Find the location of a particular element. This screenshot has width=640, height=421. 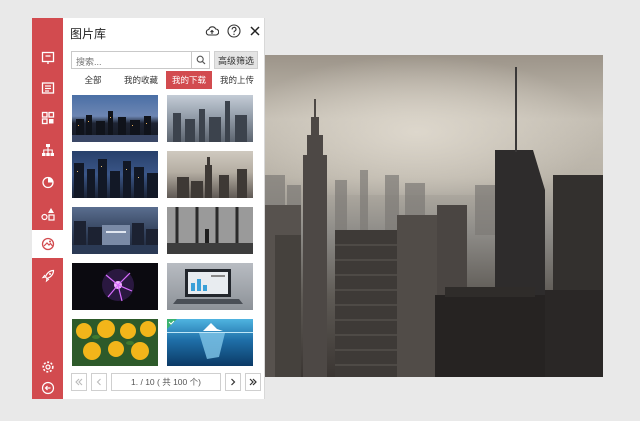

rocket-icon is located at coordinates (47, 276).